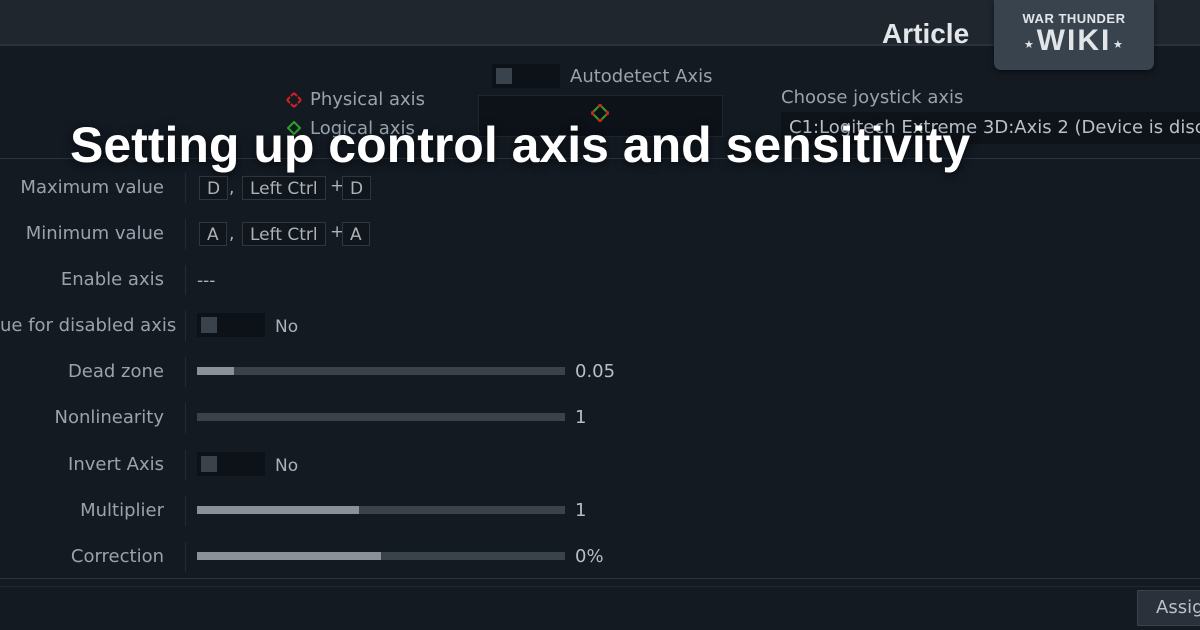  I want to click on choose-joystick-axis-label: Choose joystick axis, so click(872, 97).